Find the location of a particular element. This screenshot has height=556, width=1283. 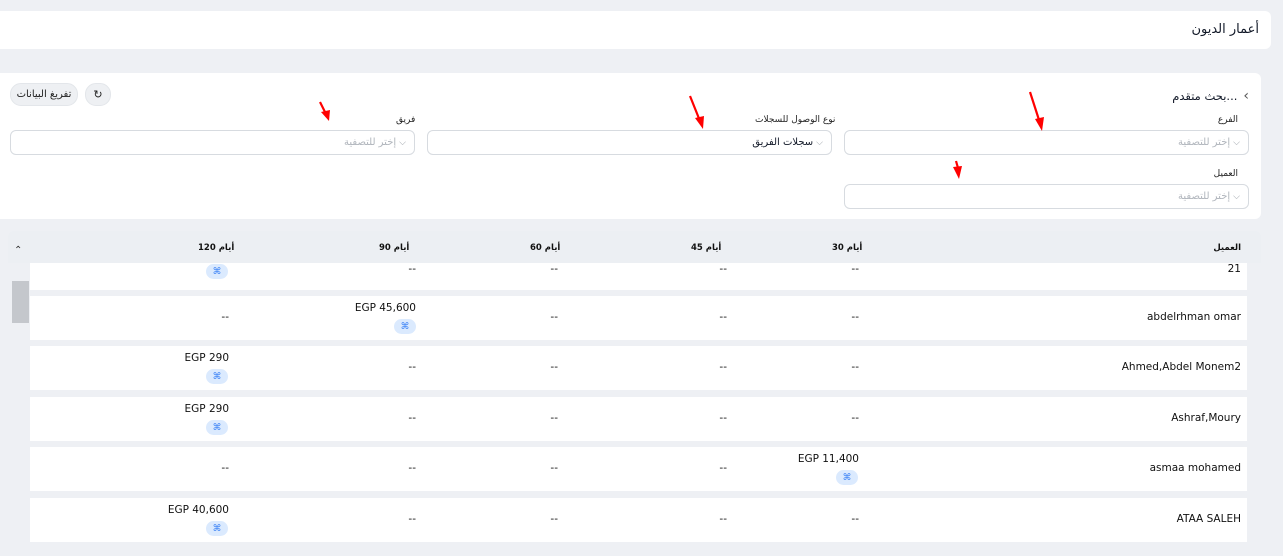

cell-d90: EGP 45,600 is located at coordinates (385, 308).